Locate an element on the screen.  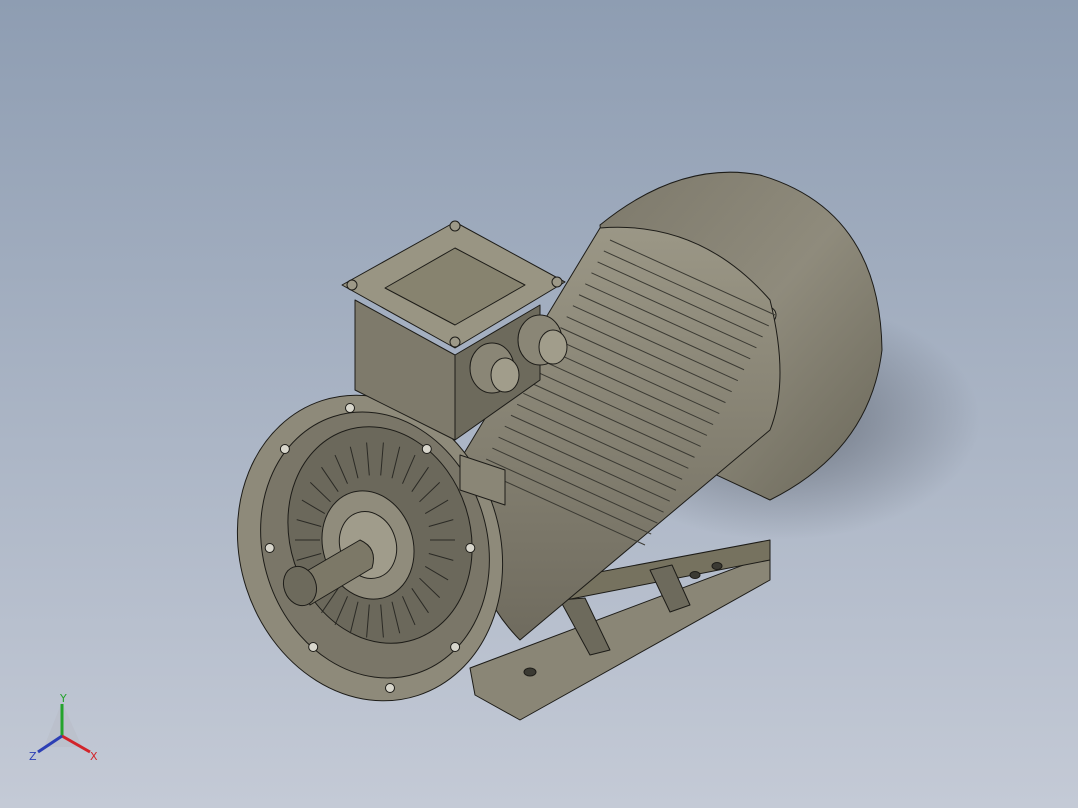
y-axis-label: Y is located at coordinates (63, 698).